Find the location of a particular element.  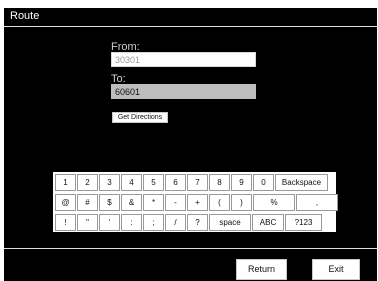

key-row2-6: + is located at coordinates (197, 202).